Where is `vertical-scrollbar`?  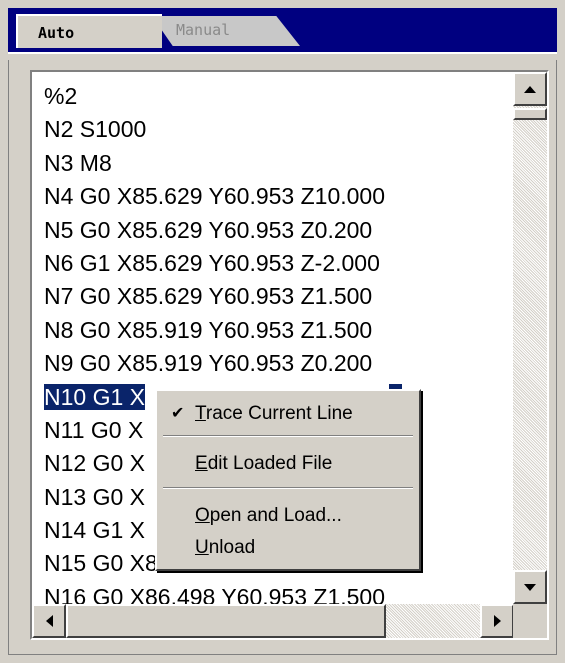 vertical-scrollbar is located at coordinates (530, 338).